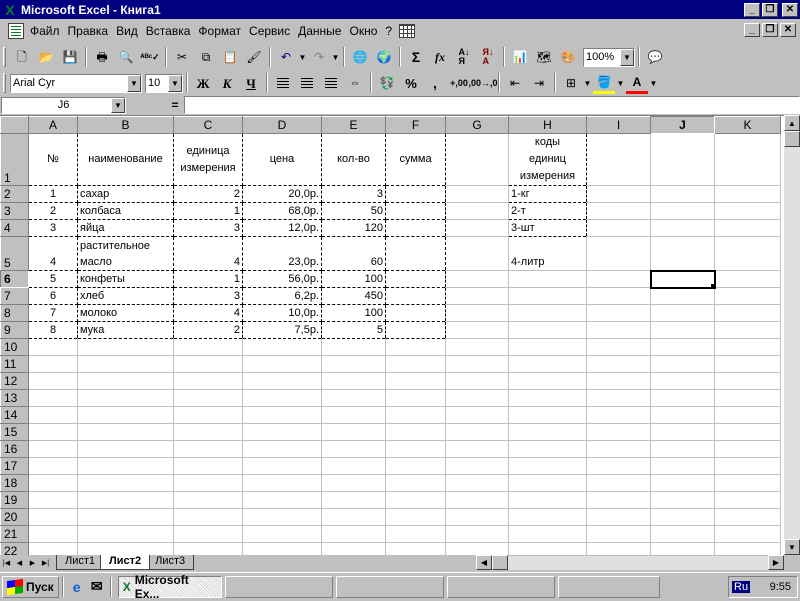 The image size is (800, 601). Describe the element at coordinates (30, 586) in the screenshot. I see `start-button: Пуск` at that location.